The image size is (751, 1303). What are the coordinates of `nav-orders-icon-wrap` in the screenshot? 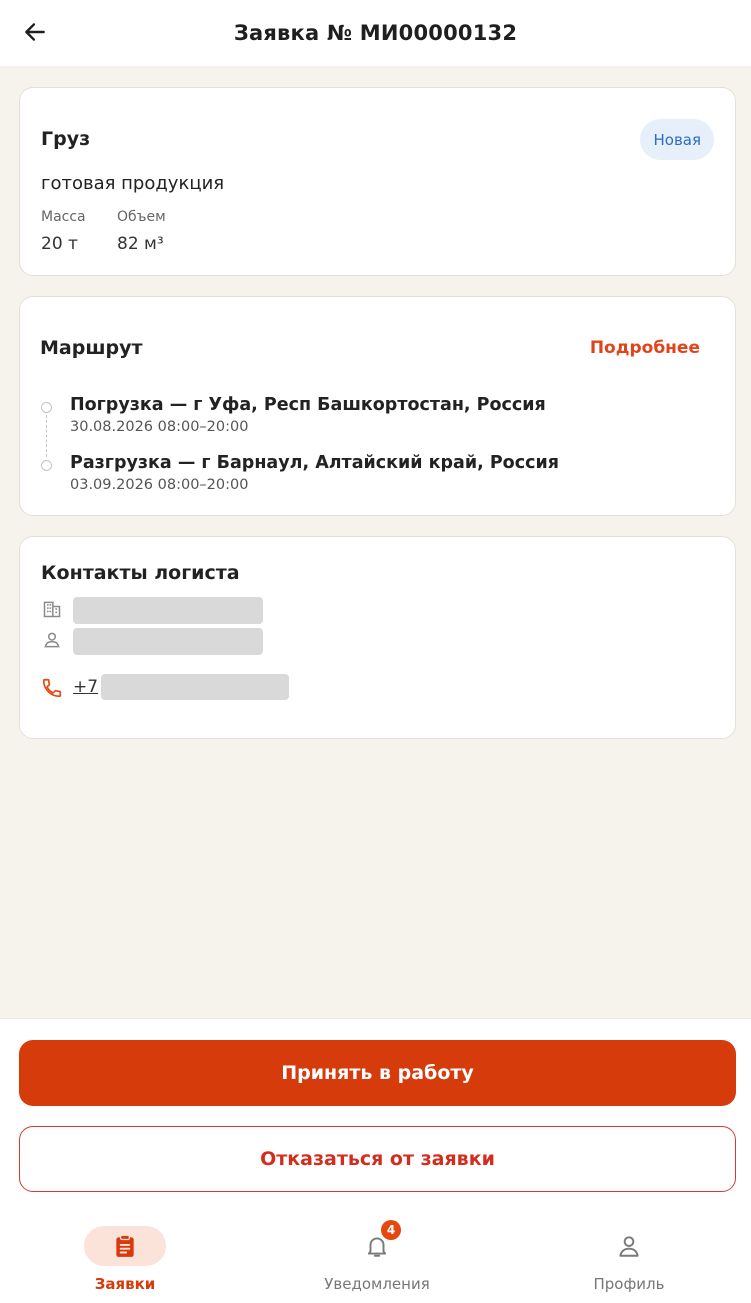 It's located at (125, 1246).